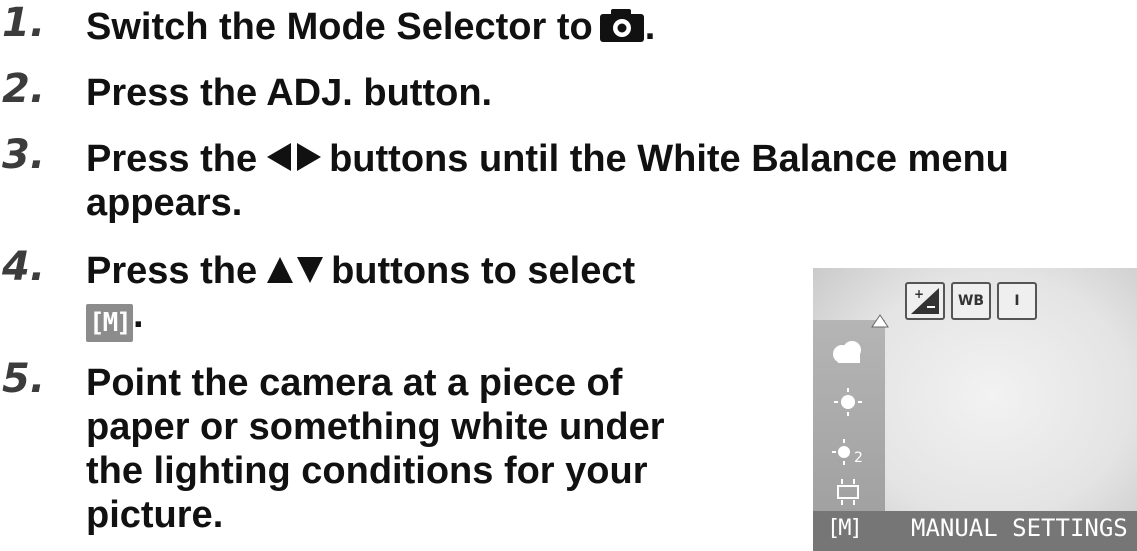 Image resolution: width=1137 pixels, height=551 pixels. What do you see at coordinates (375, 427) in the screenshot?
I see `step-text-line-2: paper or something white under` at bounding box center [375, 427].